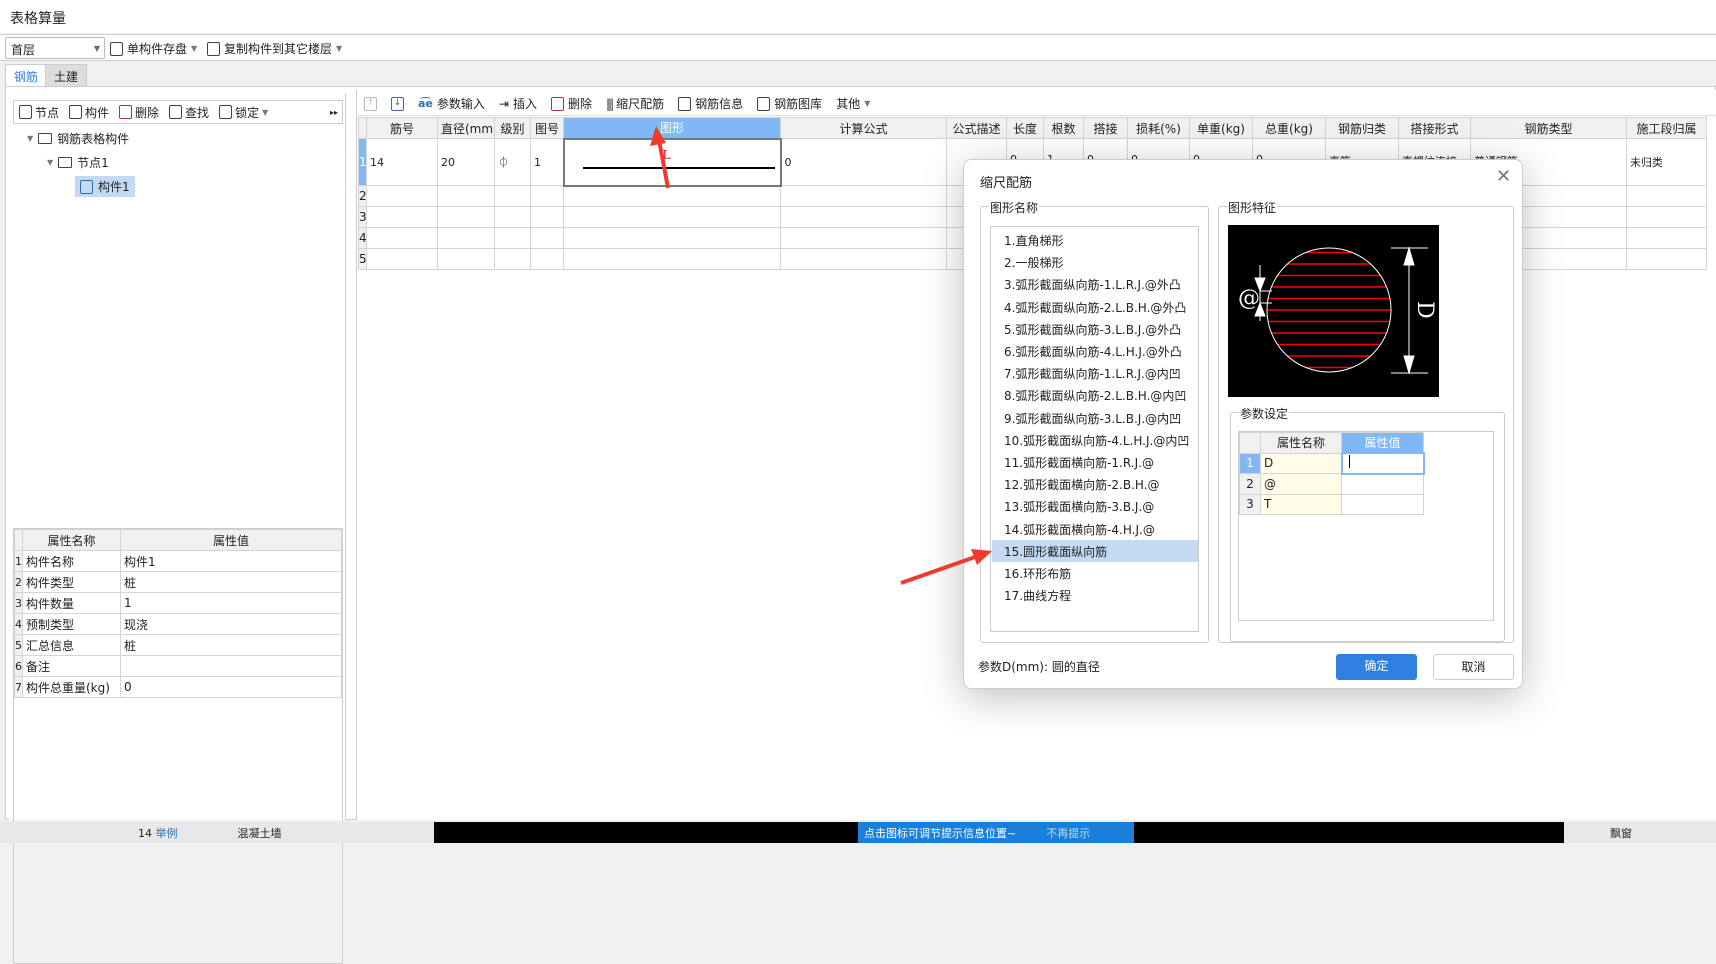 This screenshot has height=964, width=1716. Describe the element at coordinates (1095, 262) in the screenshot. I see `shape-list-item: 2.一般梯形` at that location.